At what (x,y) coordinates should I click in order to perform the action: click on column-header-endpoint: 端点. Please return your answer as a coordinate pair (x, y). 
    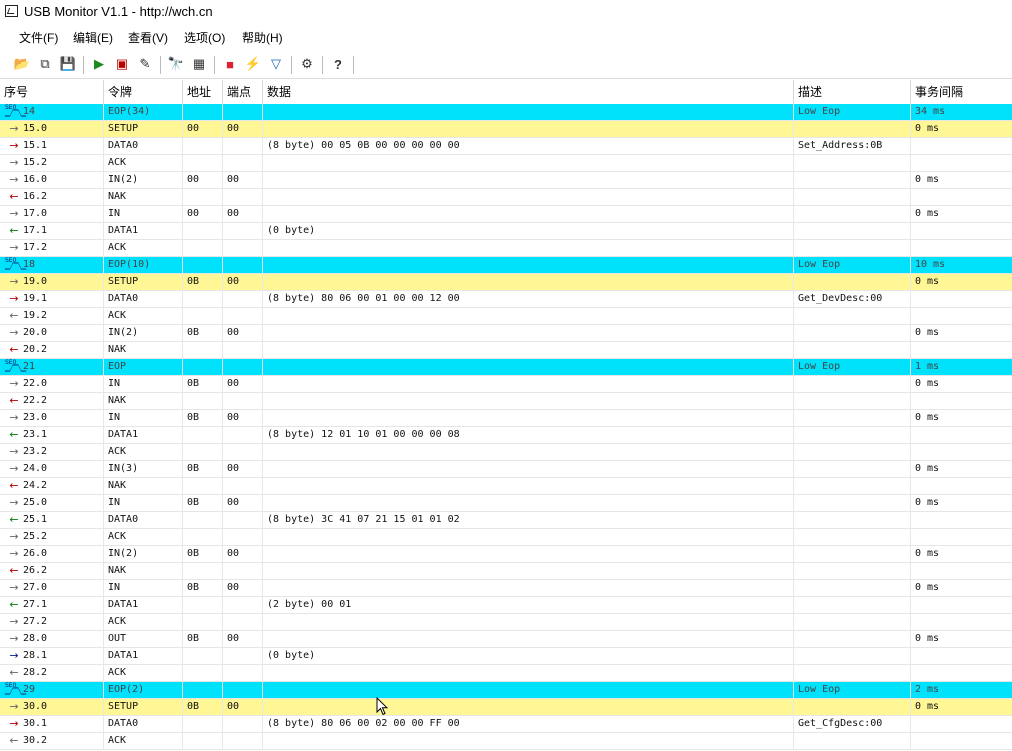
    Looking at the image, I should click on (243, 92).